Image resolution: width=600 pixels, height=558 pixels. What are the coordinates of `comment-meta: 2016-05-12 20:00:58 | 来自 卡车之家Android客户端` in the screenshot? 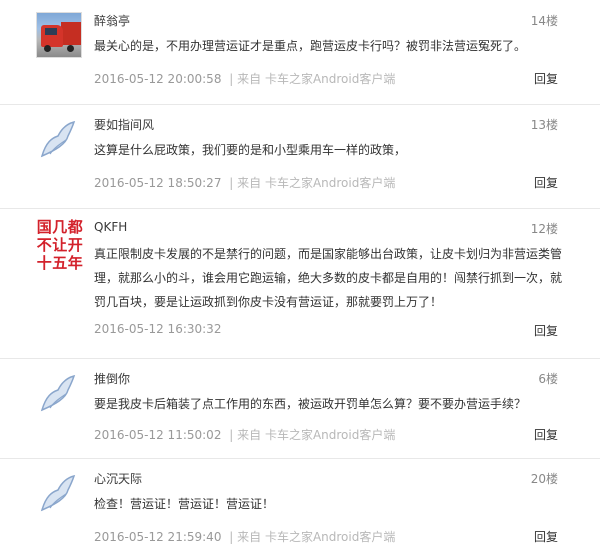 It's located at (244, 78).